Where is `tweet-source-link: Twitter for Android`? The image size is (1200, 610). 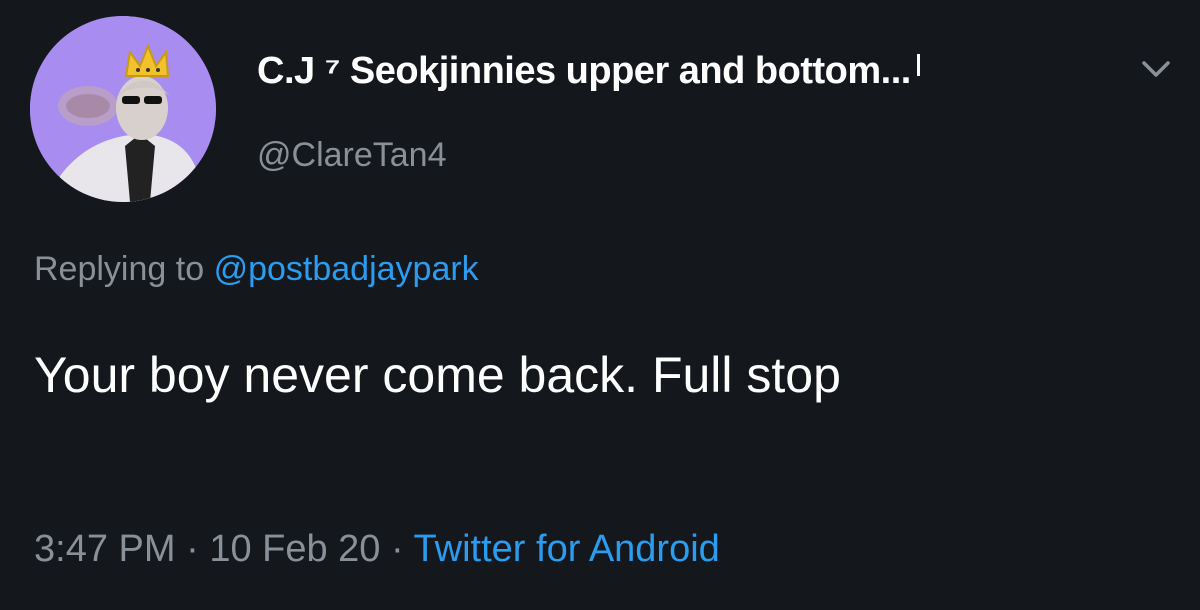
tweet-source-link: Twitter for Android is located at coordinates (567, 549).